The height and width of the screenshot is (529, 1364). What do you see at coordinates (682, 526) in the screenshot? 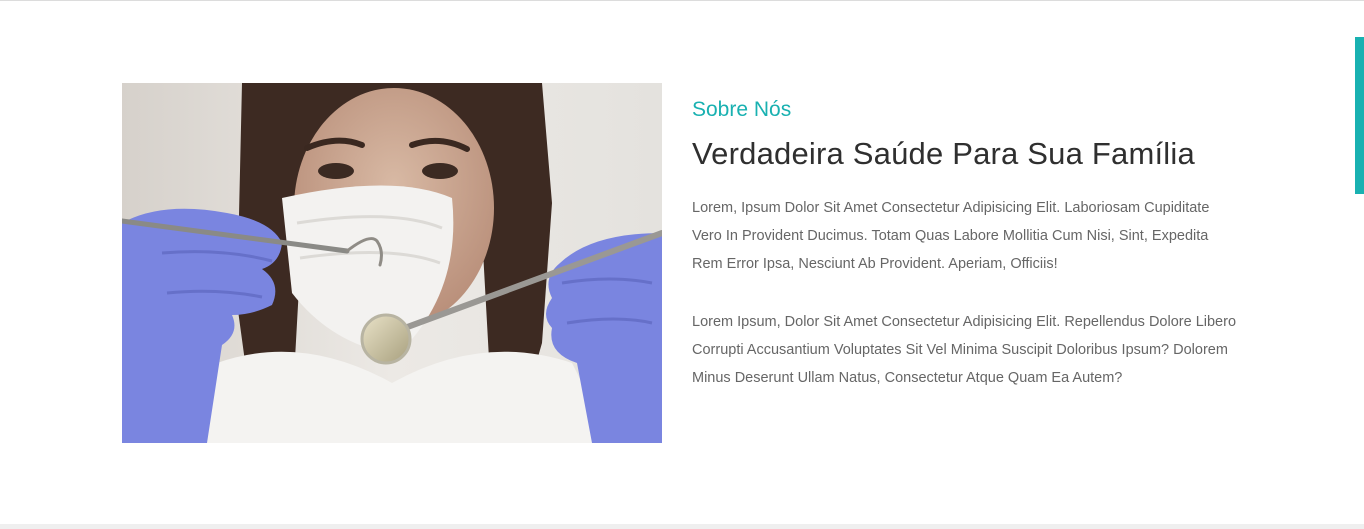
I see `bottom-divider` at bounding box center [682, 526].